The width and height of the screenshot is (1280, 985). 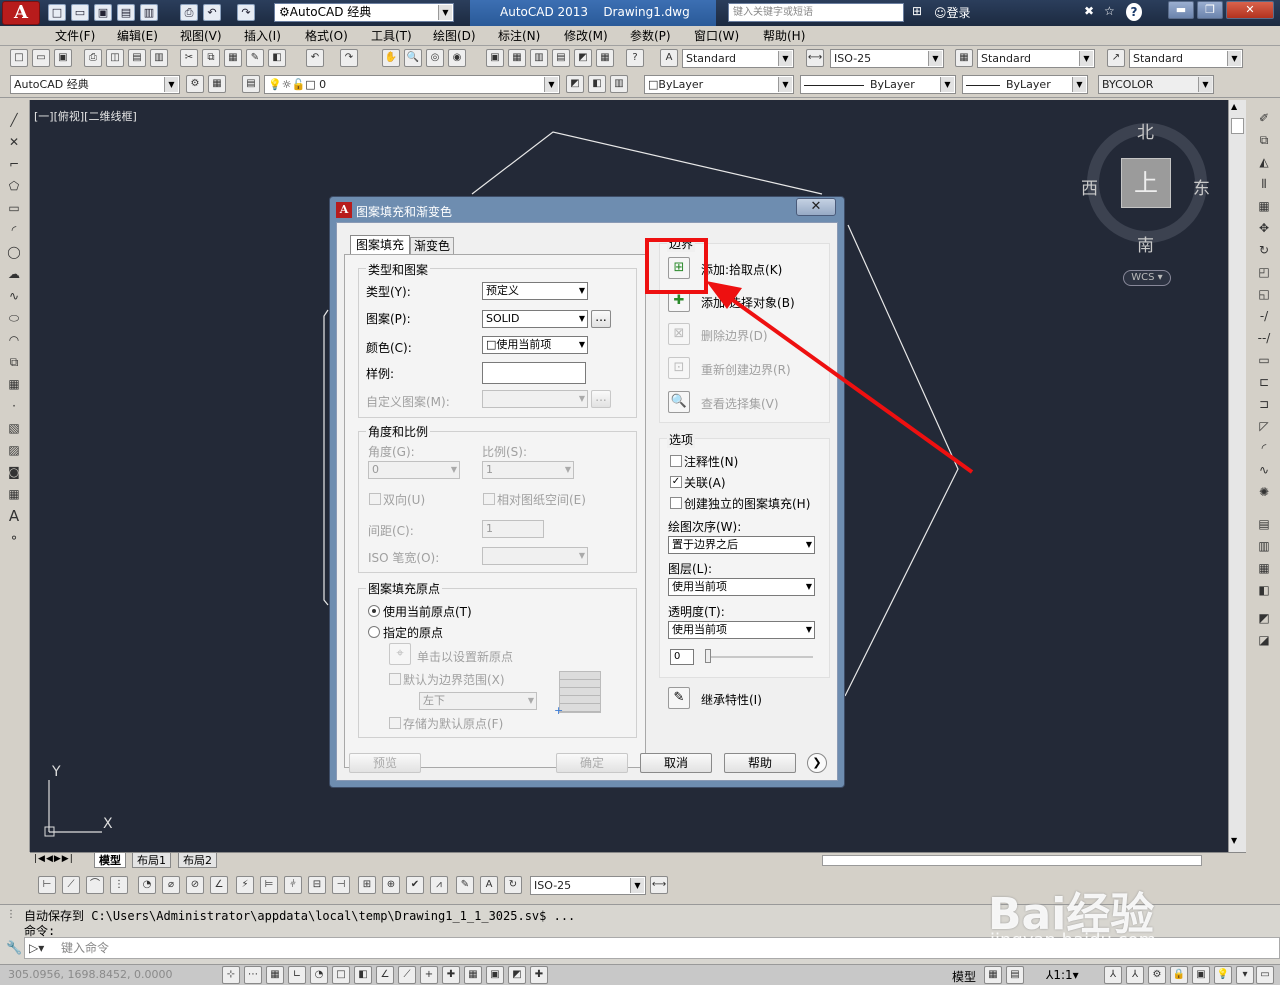 I want to click on vertical-scrollbar: ▲ ▼, so click(x=1237, y=476).